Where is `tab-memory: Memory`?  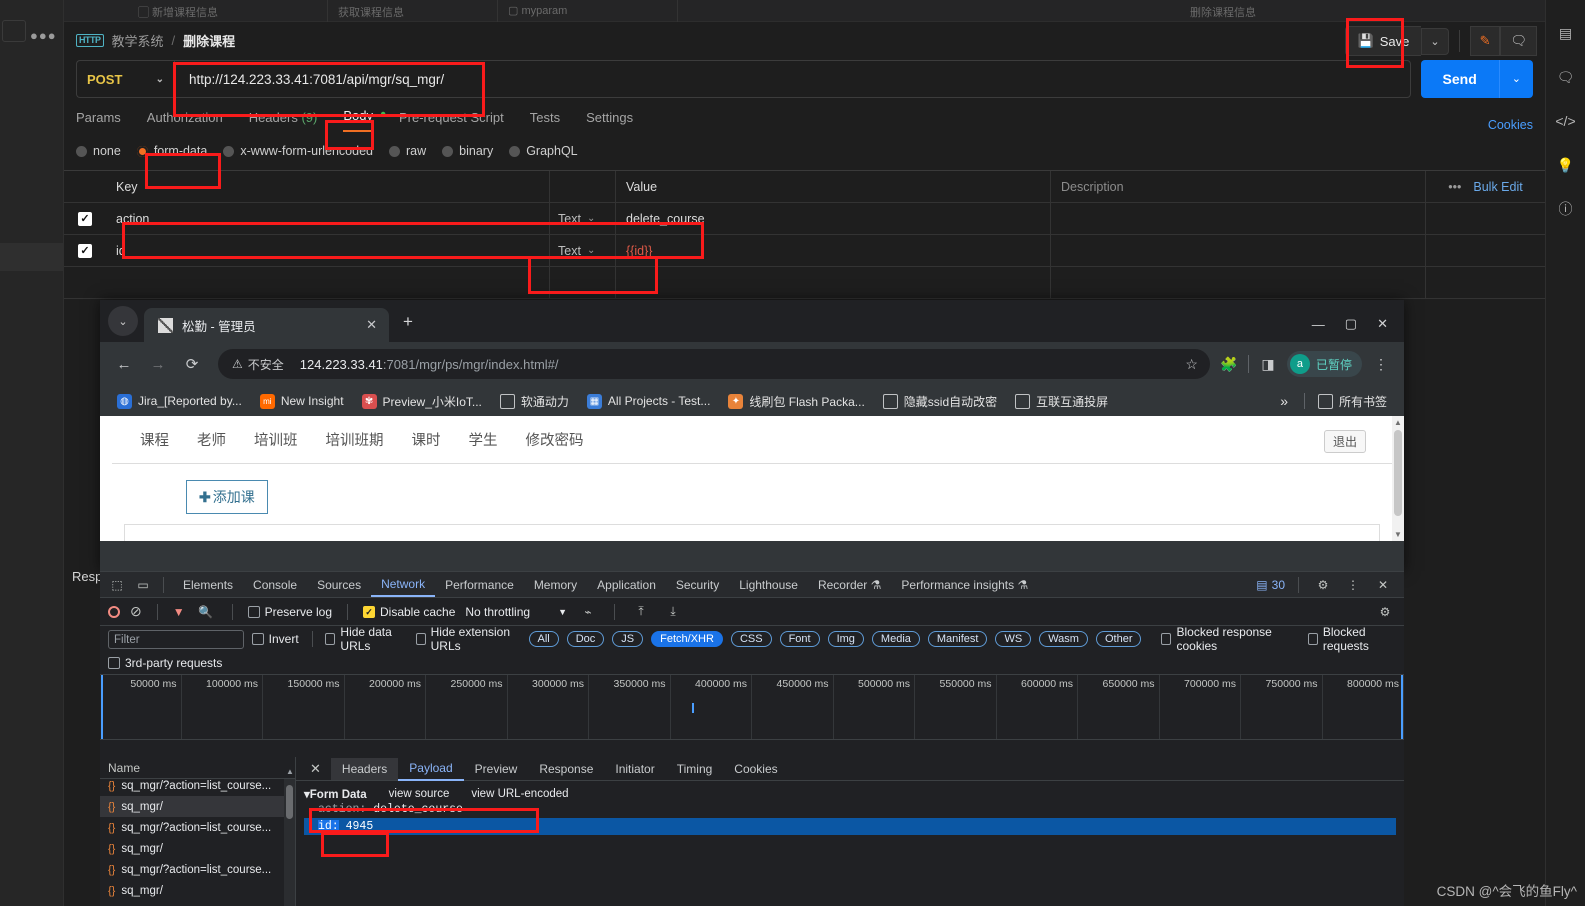
tab-memory: Memory is located at coordinates (555, 585).